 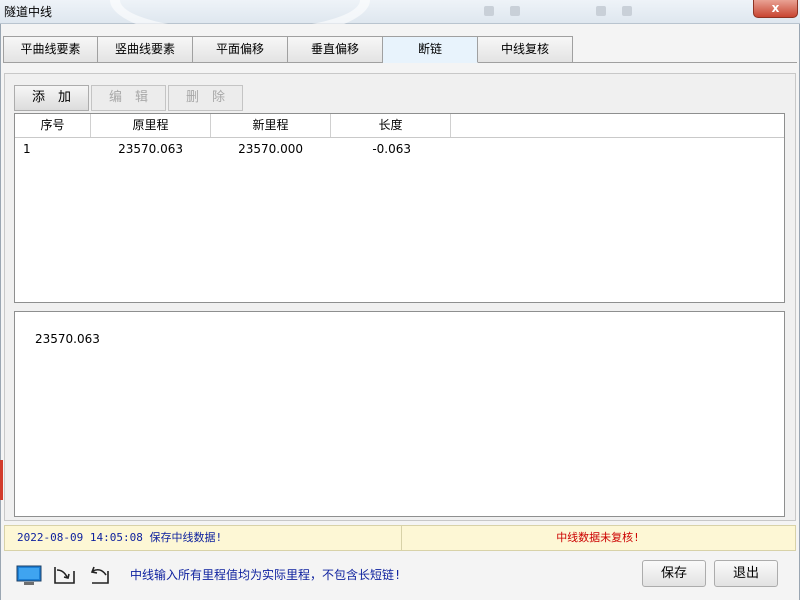 I want to click on toolbar: 添 加 编 辑 删 除, so click(x=128, y=98).